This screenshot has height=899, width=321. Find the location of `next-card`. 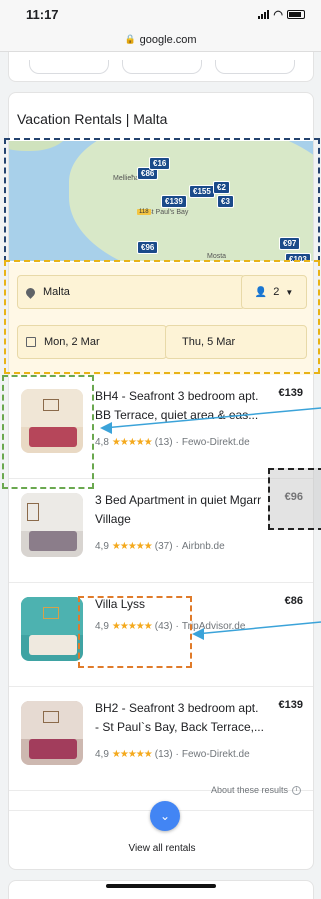

next-card is located at coordinates (161, 889).